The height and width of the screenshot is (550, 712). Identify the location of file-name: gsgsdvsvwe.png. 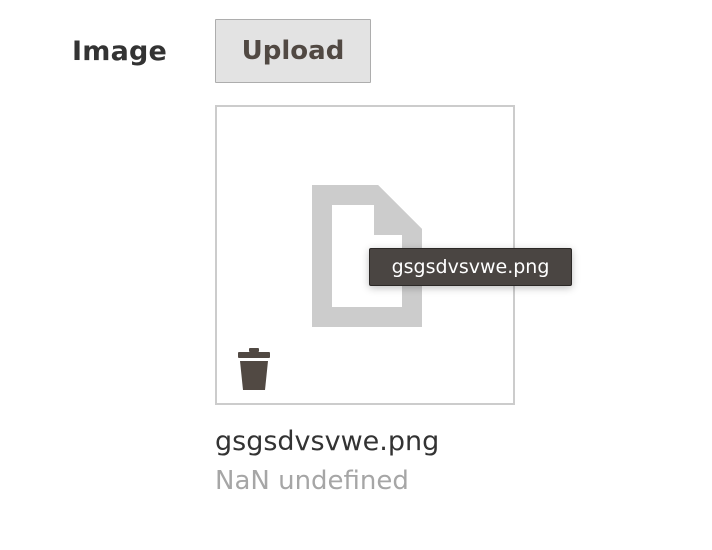
(327, 441).